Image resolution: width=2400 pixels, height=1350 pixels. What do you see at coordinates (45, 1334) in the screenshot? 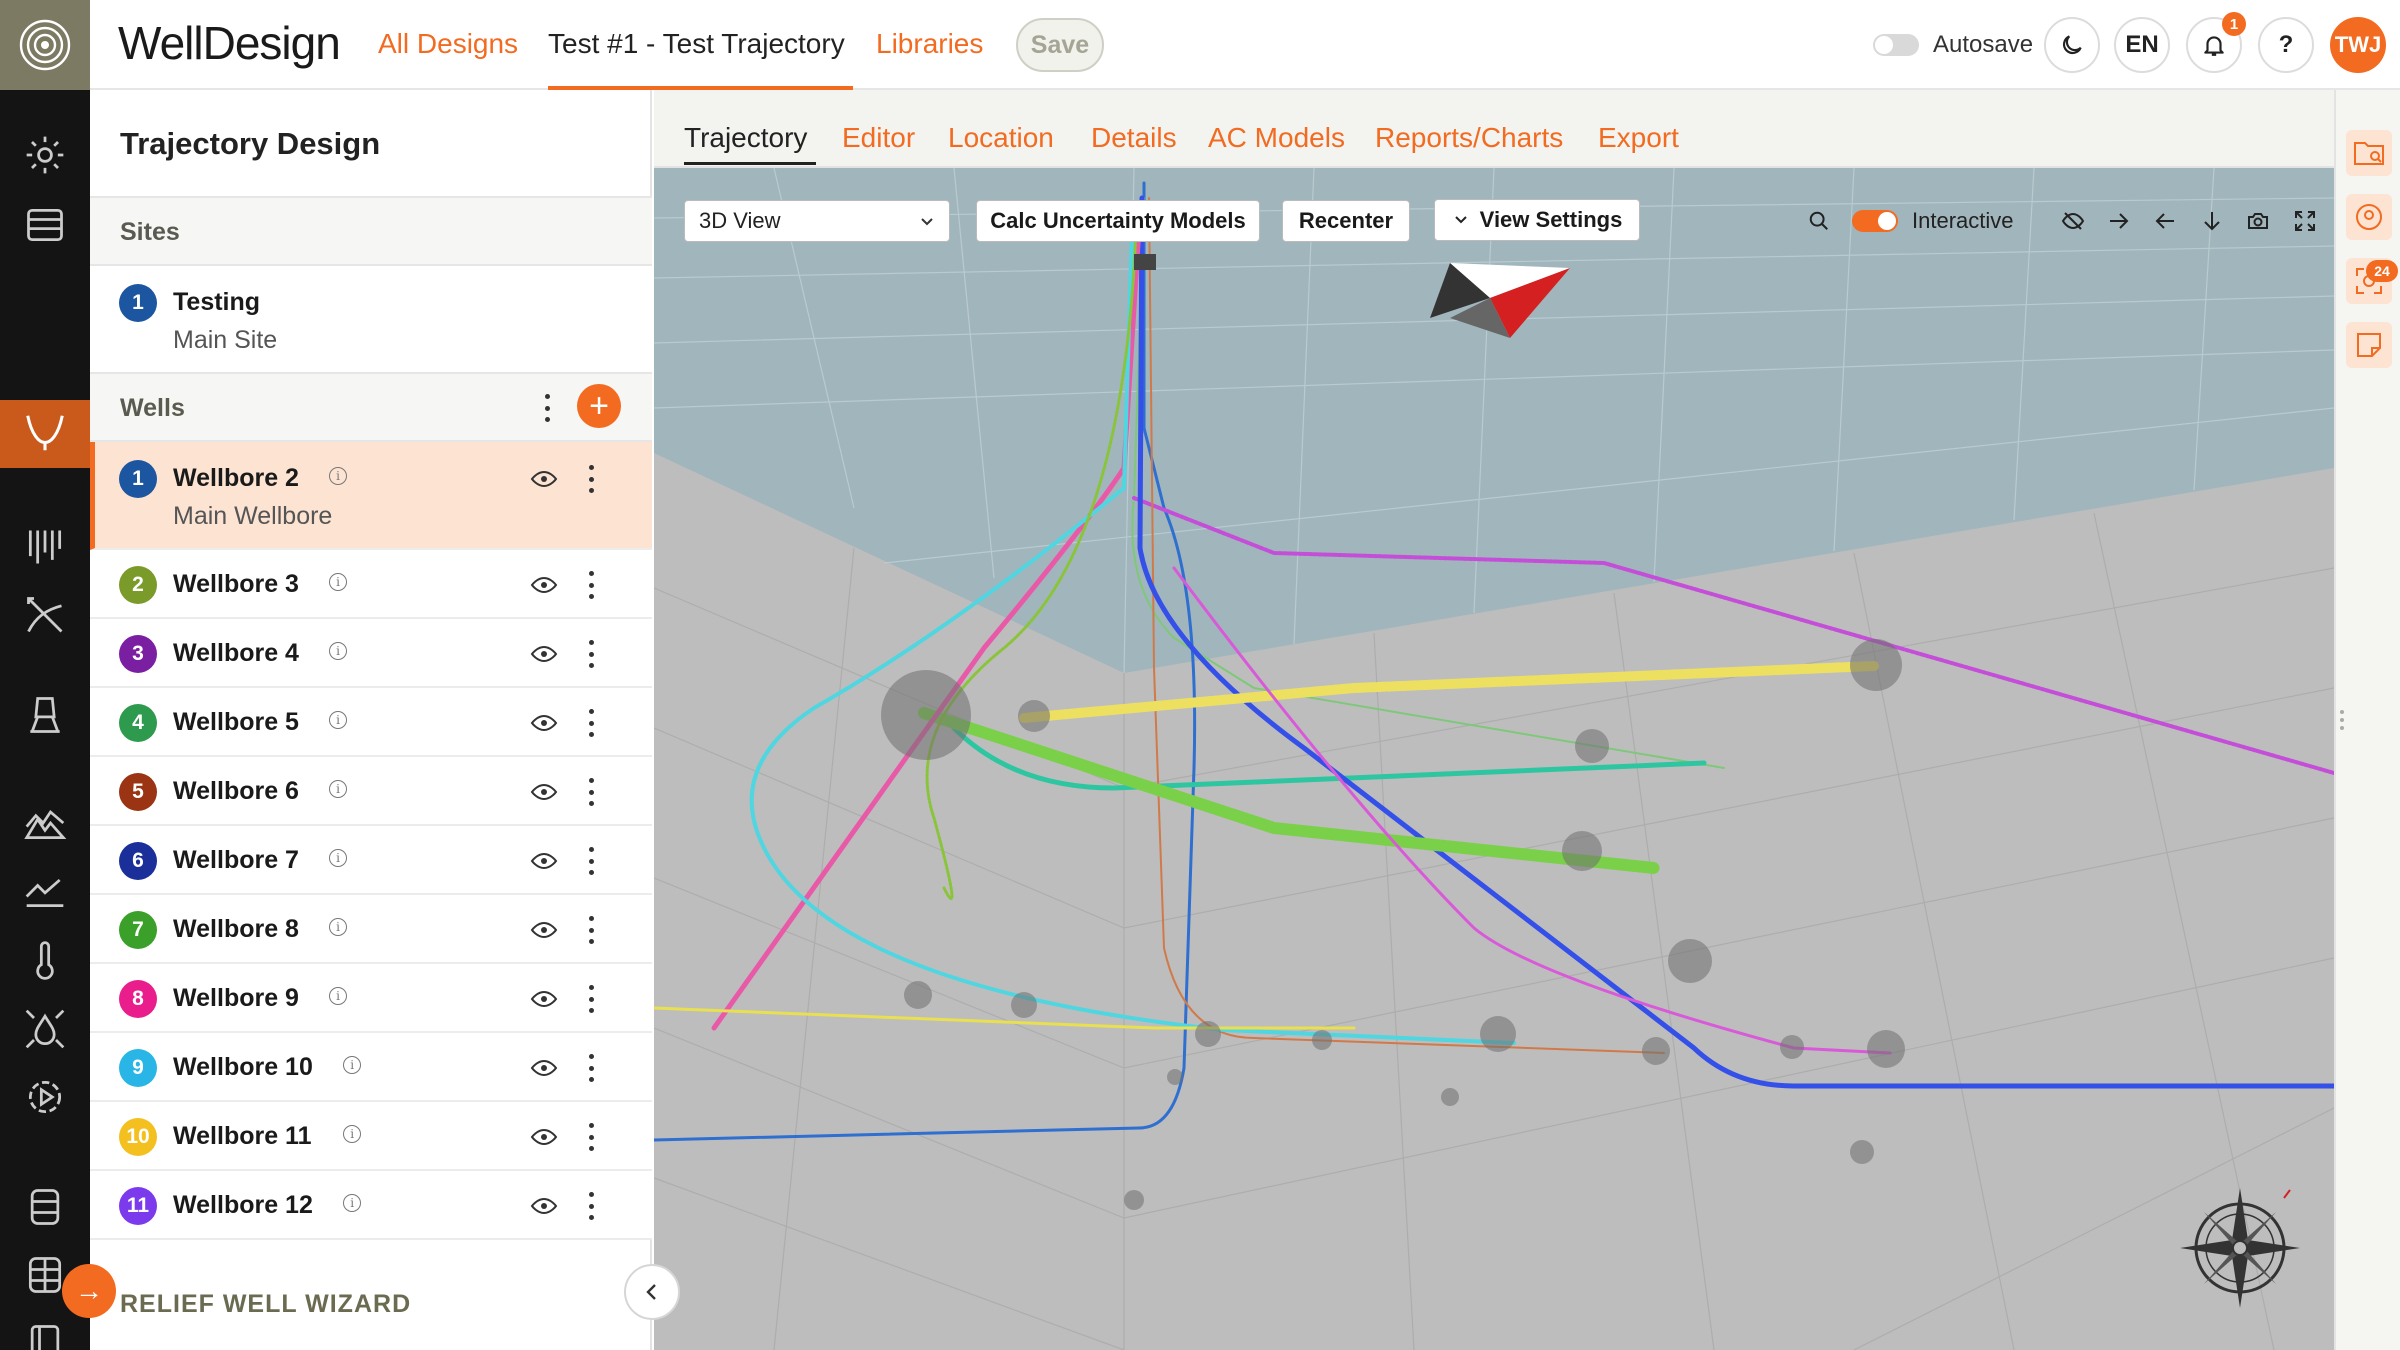
I see `book-icon` at bounding box center [45, 1334].